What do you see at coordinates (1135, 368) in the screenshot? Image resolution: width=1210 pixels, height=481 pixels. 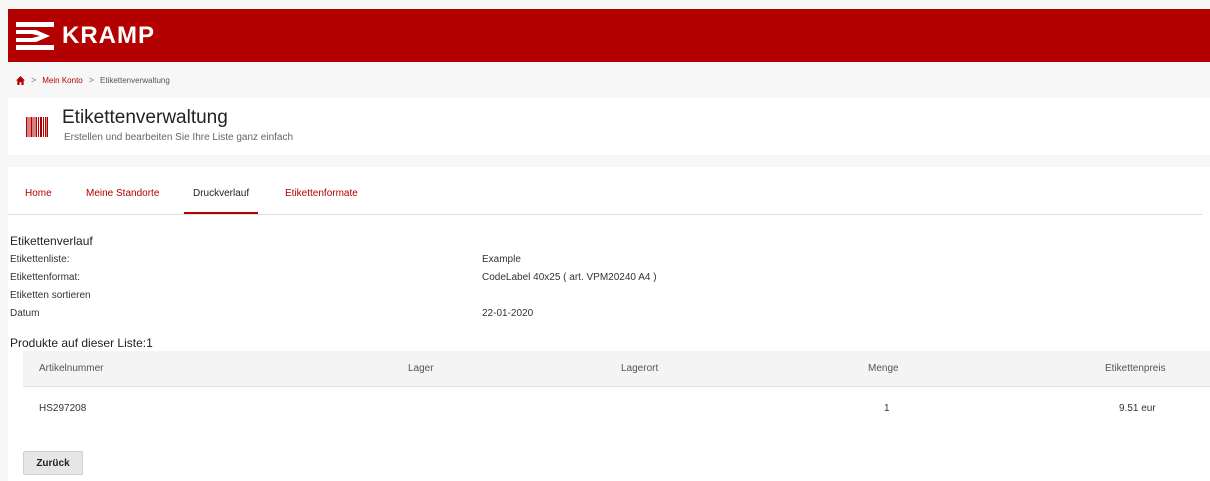 I see `column-header-etikettenpreis: Etikettenpreis` at bounding box center [1135, 368].